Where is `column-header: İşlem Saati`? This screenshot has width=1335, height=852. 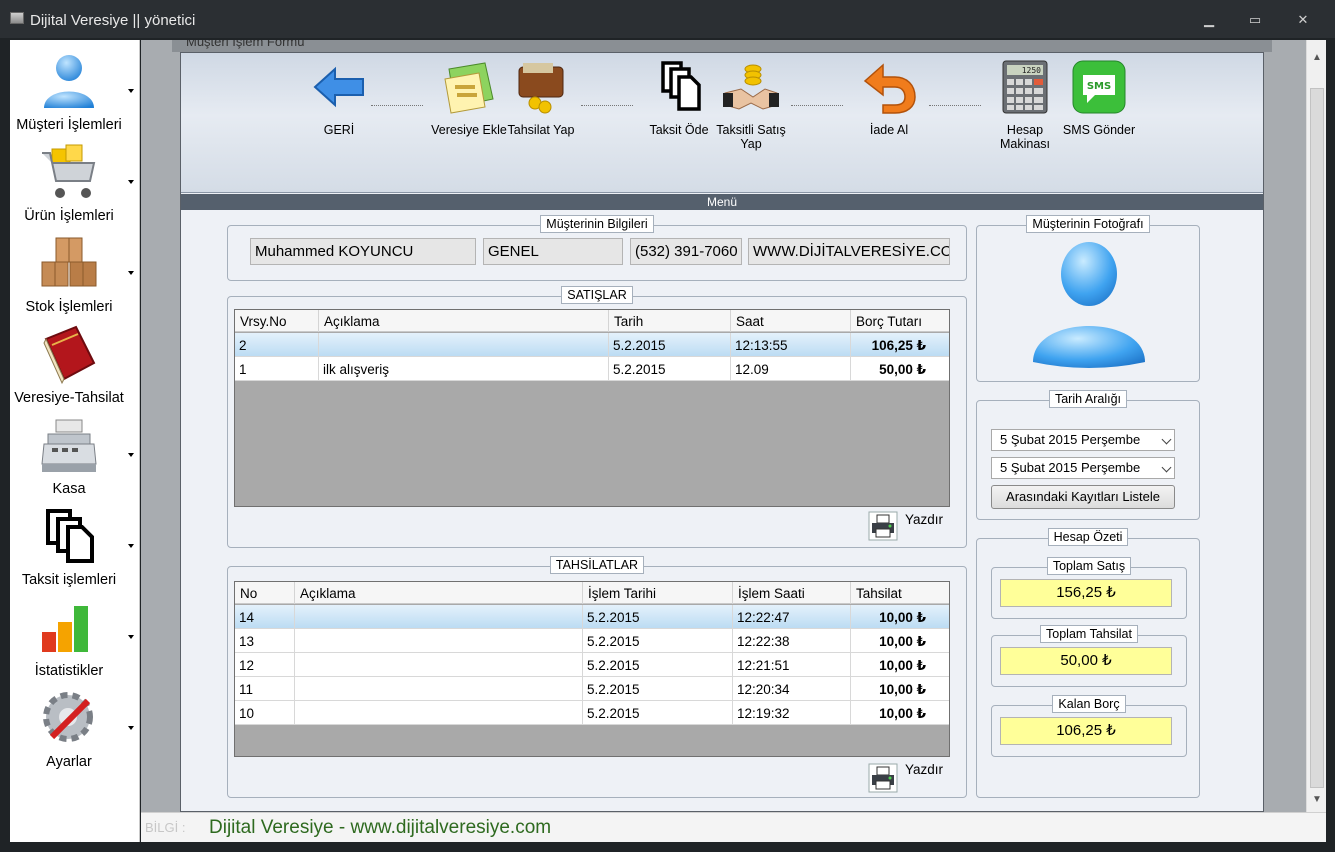
column-header: İşlem Saati is located at coordinates (792, 593).